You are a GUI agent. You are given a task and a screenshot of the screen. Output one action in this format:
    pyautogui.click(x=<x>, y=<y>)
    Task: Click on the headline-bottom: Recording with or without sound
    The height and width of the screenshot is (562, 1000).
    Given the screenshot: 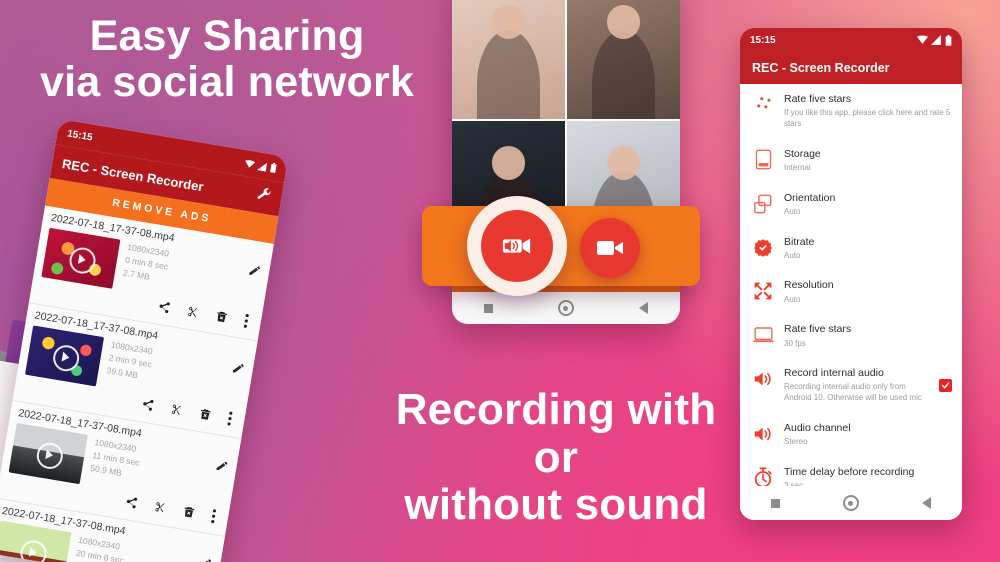 What is the action you would take?
    pyautogui.click(x=556, y=457)
    